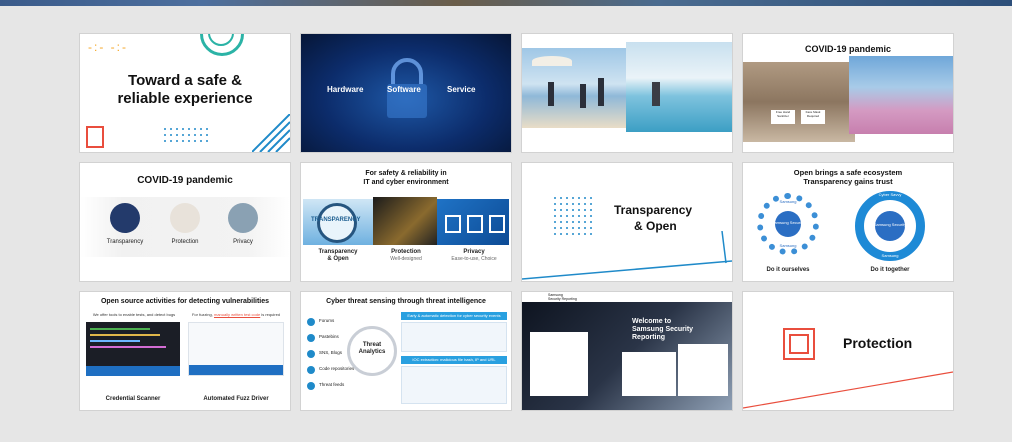 The height and width of the screenshot is (442, 1012). I want to click on cafe-photo: Free Hand Sanitizer Face Mask Required, so click(799, 102).